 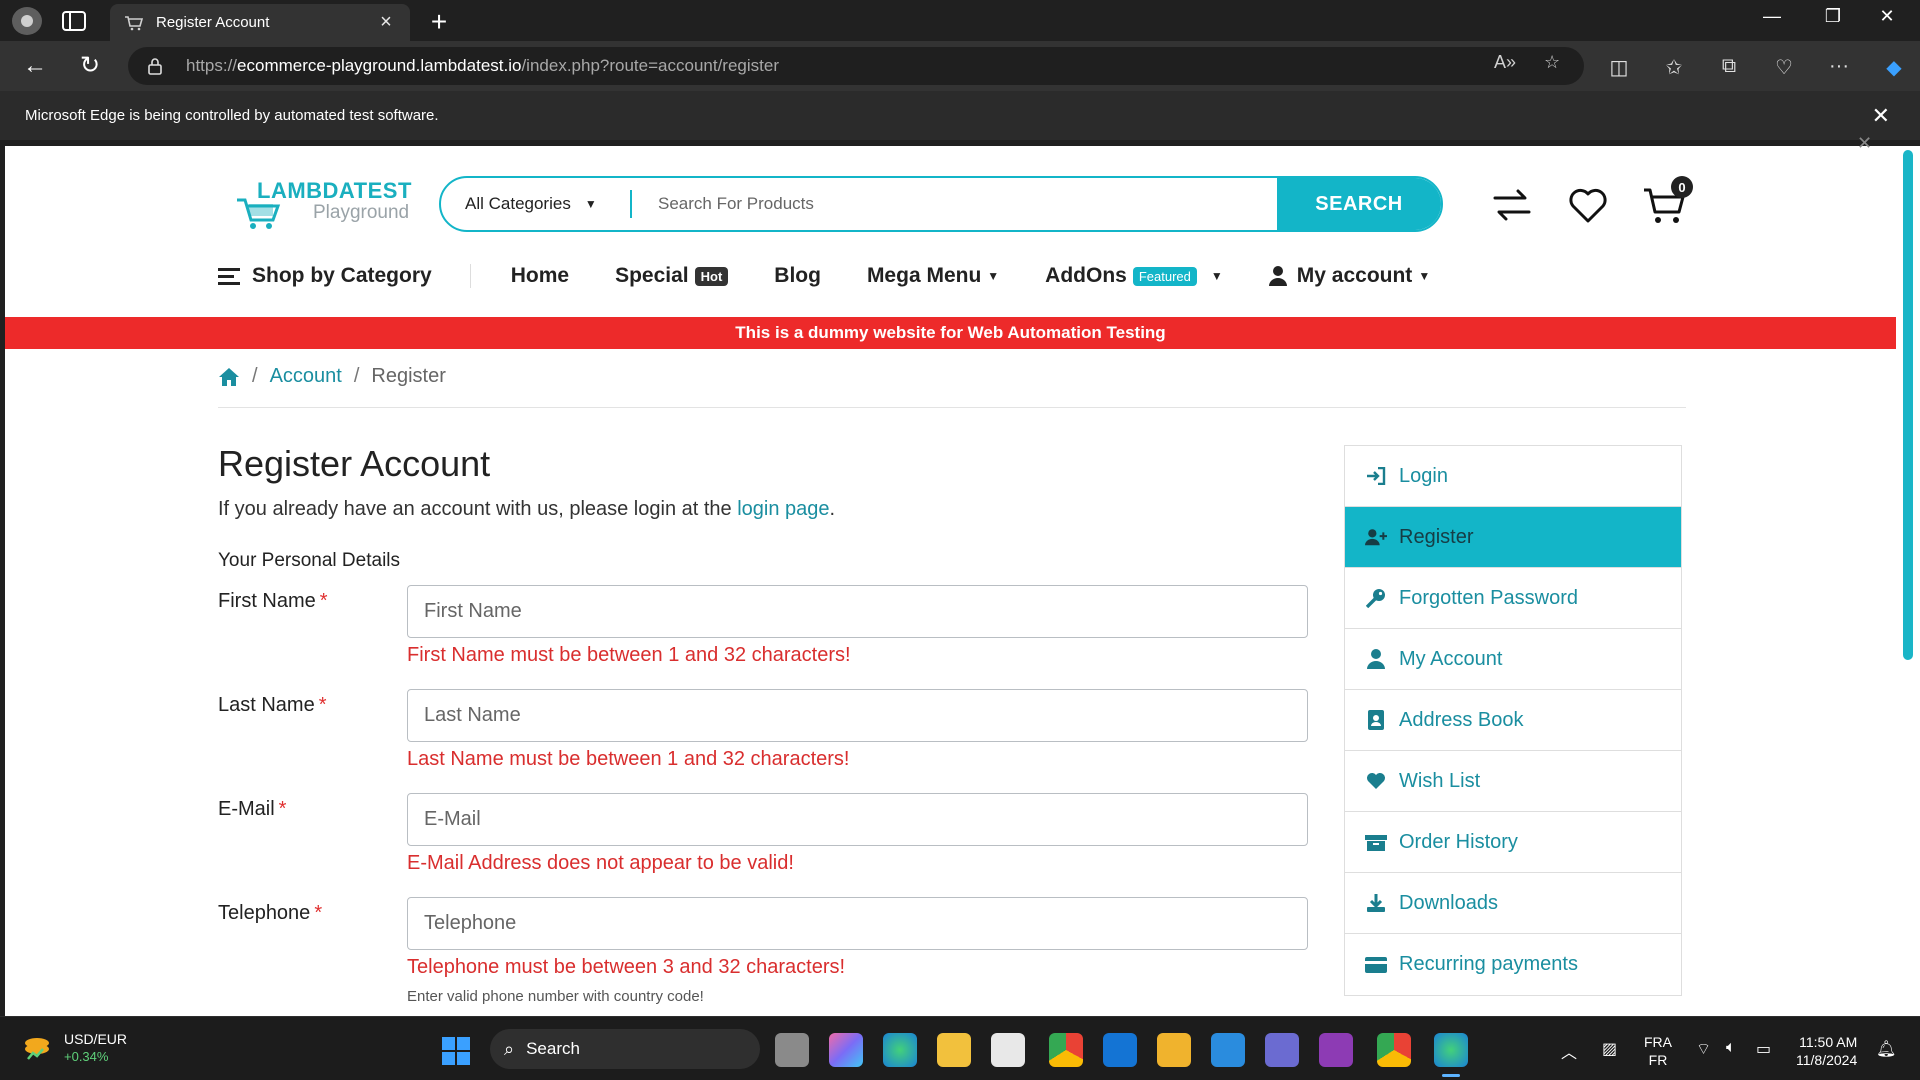 What do you see at coordinates (792, 1050) in the screenshot?
I see `task-view-icon` at bounding box center [792, 1050].